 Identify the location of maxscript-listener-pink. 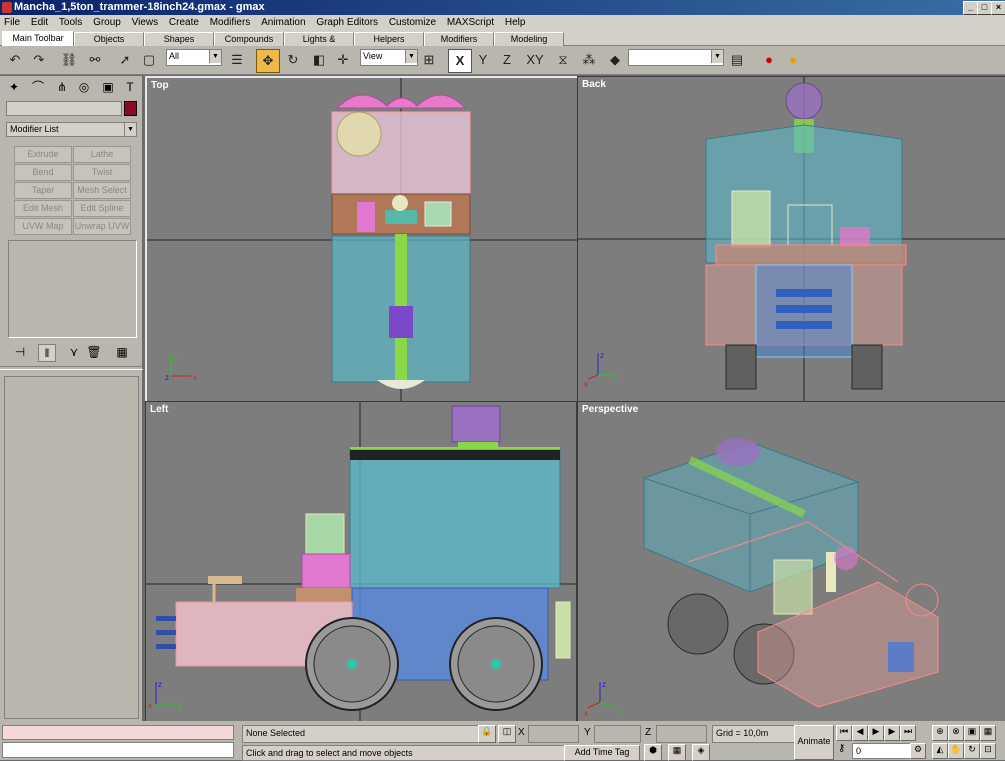
(118, 732).